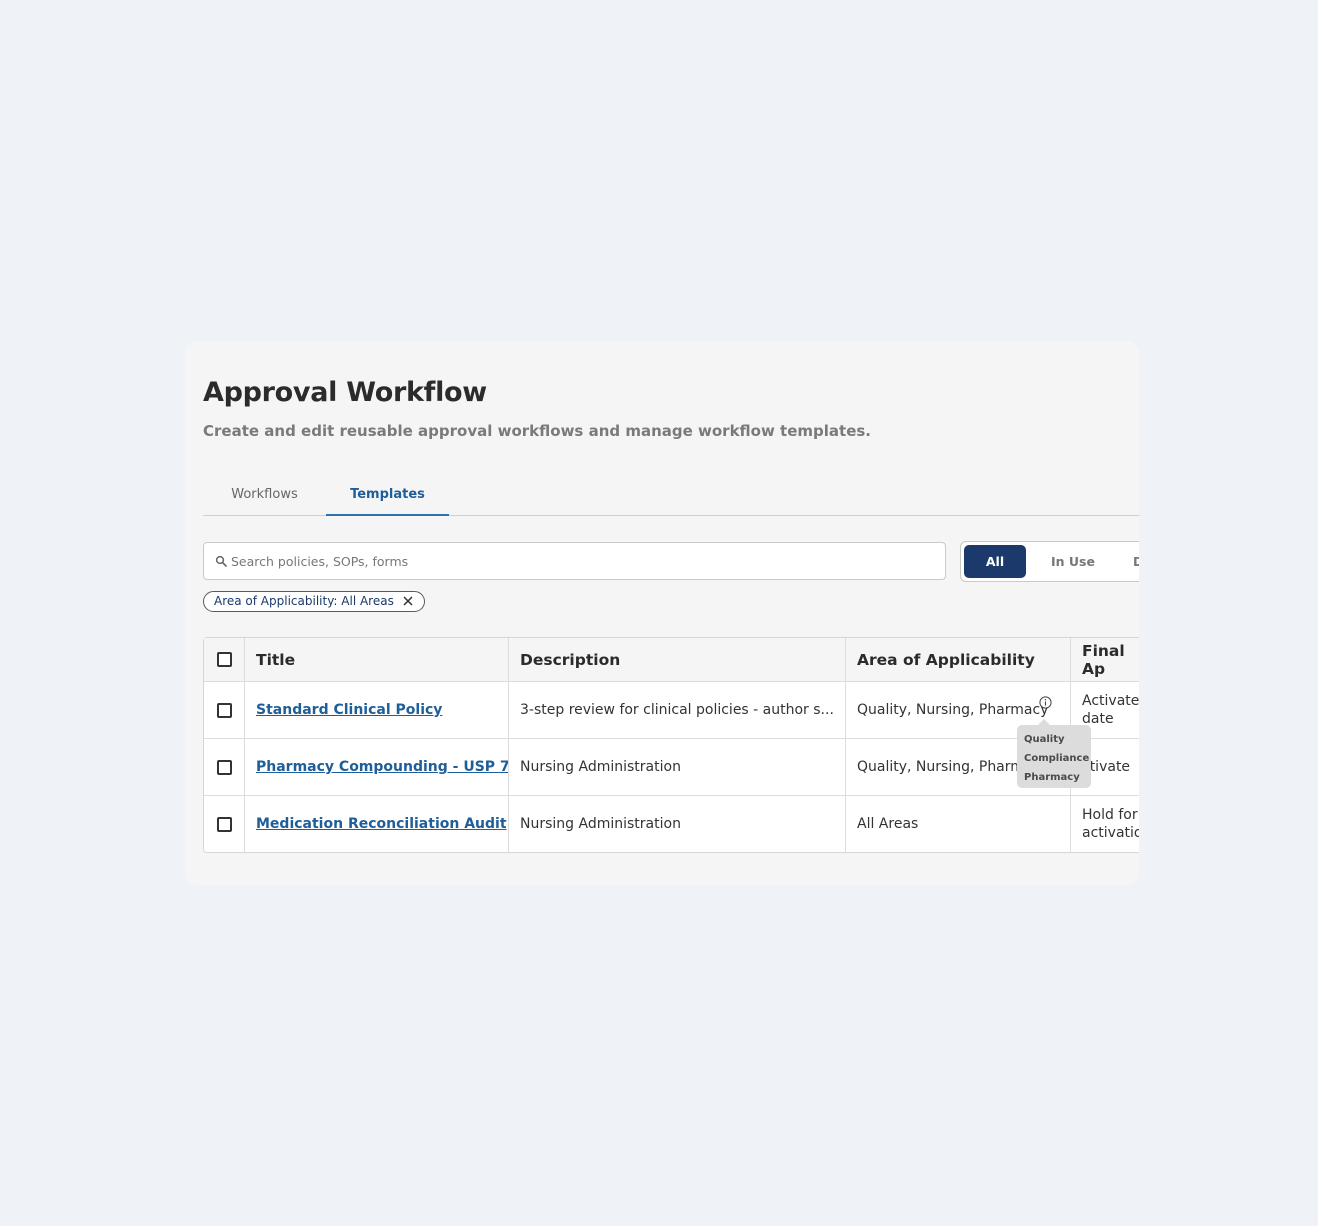 This screenshot has width=1318, height=1226. What do you see at coordinates (1057, 758) in the screenshot?
I see `tooltip-item: Compliance` at bounding box center [1057, 758].